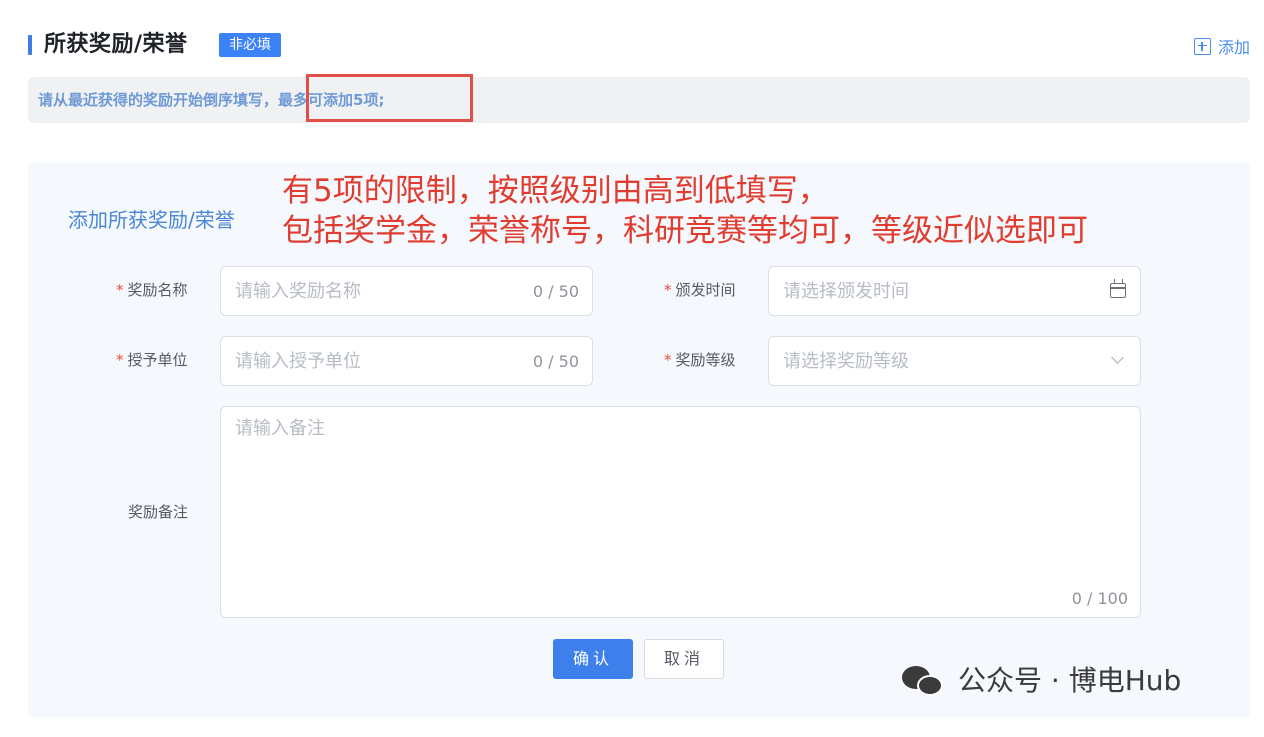 Image resolution: width=1264 pixels, height=737 pixels. I want to click on optional-badge: 非必填, so click(250, 45).